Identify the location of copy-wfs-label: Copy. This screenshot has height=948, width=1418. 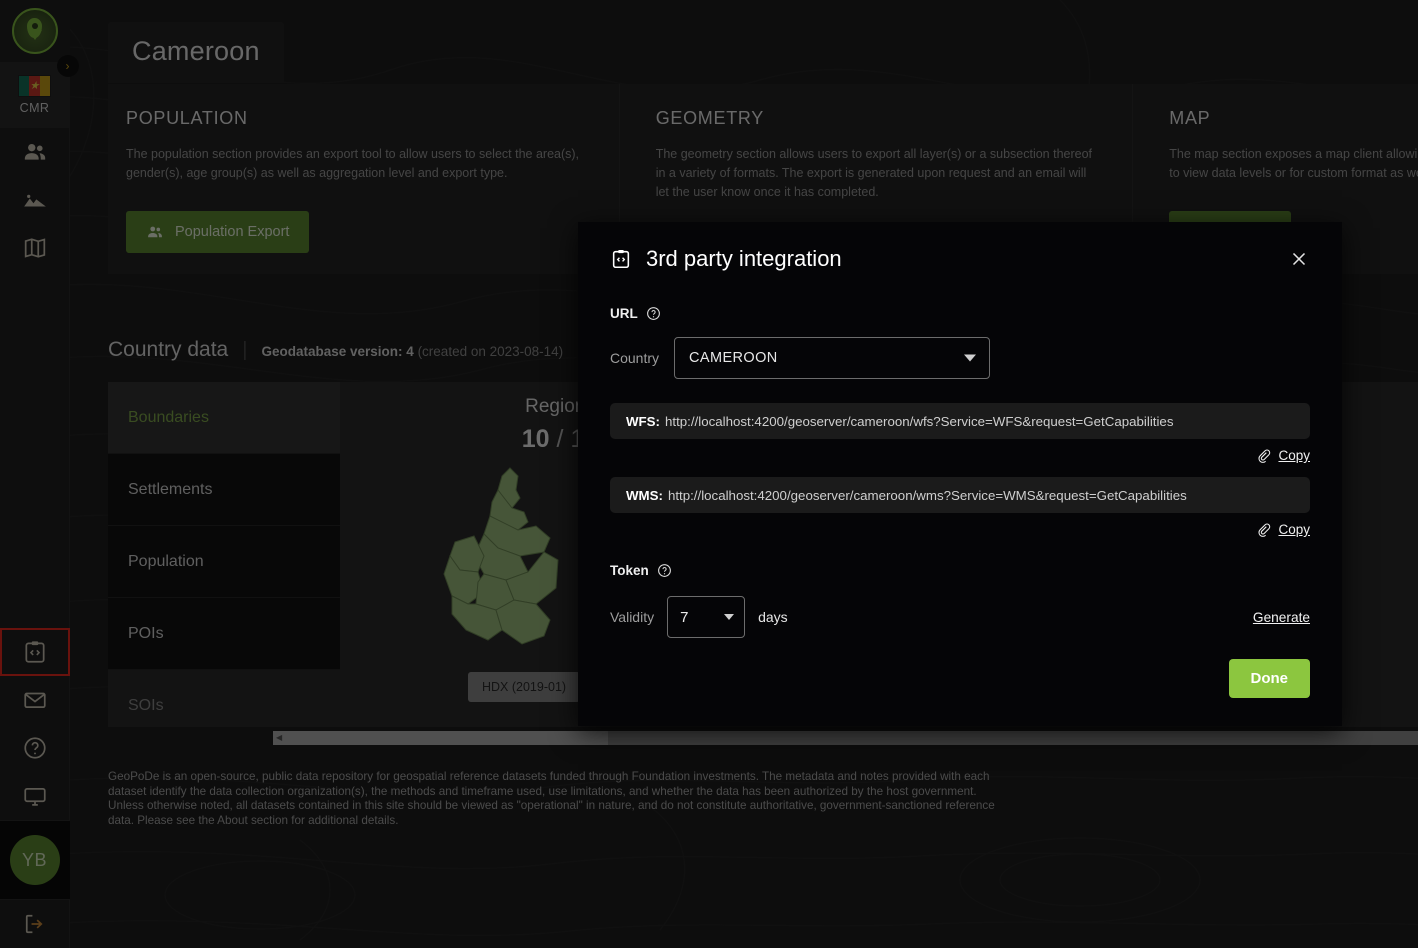
(1294, 455).